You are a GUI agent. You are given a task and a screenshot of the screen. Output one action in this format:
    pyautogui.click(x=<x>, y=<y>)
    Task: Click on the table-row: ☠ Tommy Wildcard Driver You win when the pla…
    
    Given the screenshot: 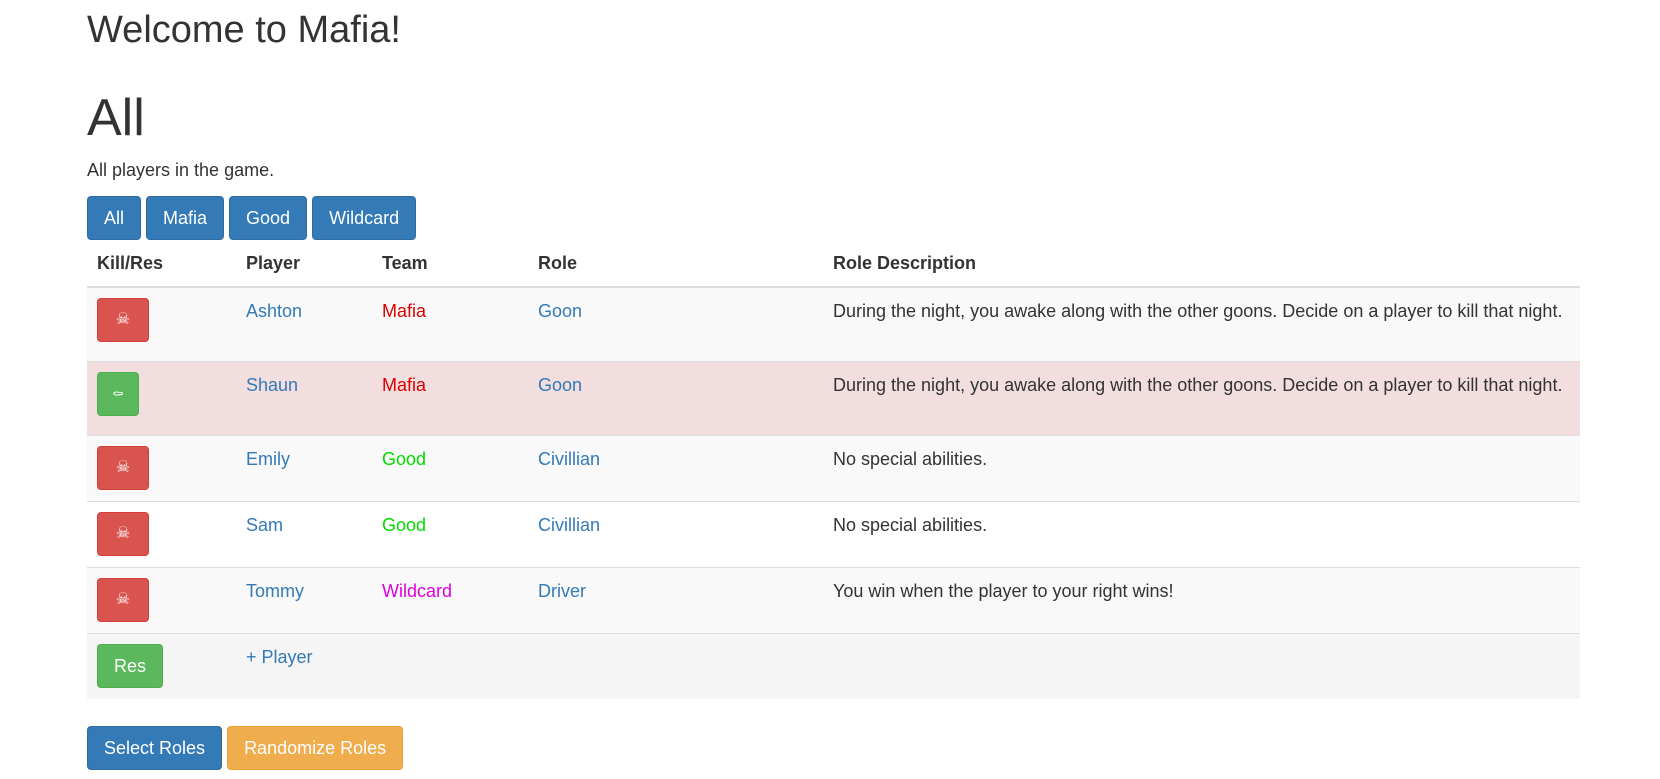 What is the action you would take?
    pyautogui.click(x=833, y=599)
    